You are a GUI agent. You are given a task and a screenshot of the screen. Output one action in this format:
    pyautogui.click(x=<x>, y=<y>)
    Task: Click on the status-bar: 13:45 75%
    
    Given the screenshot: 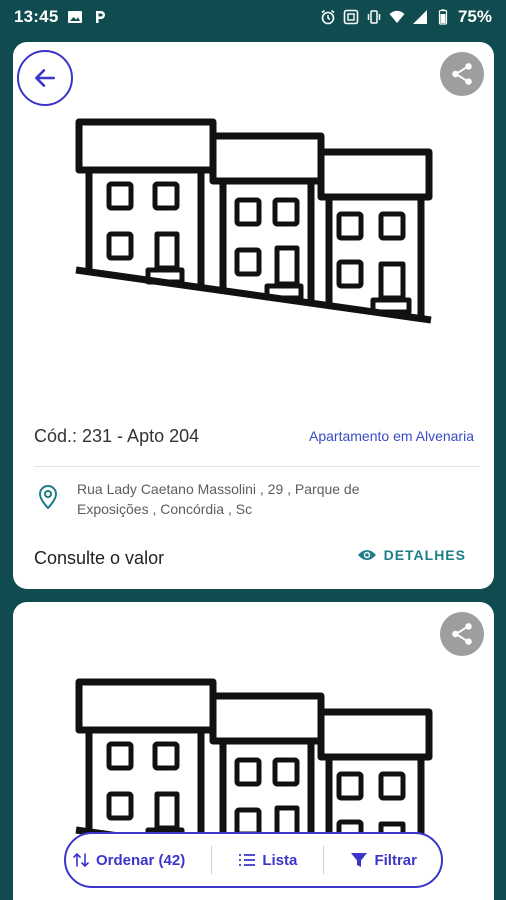 What is the action you would take?
    pyautogui.click(x=253, y=17)
    